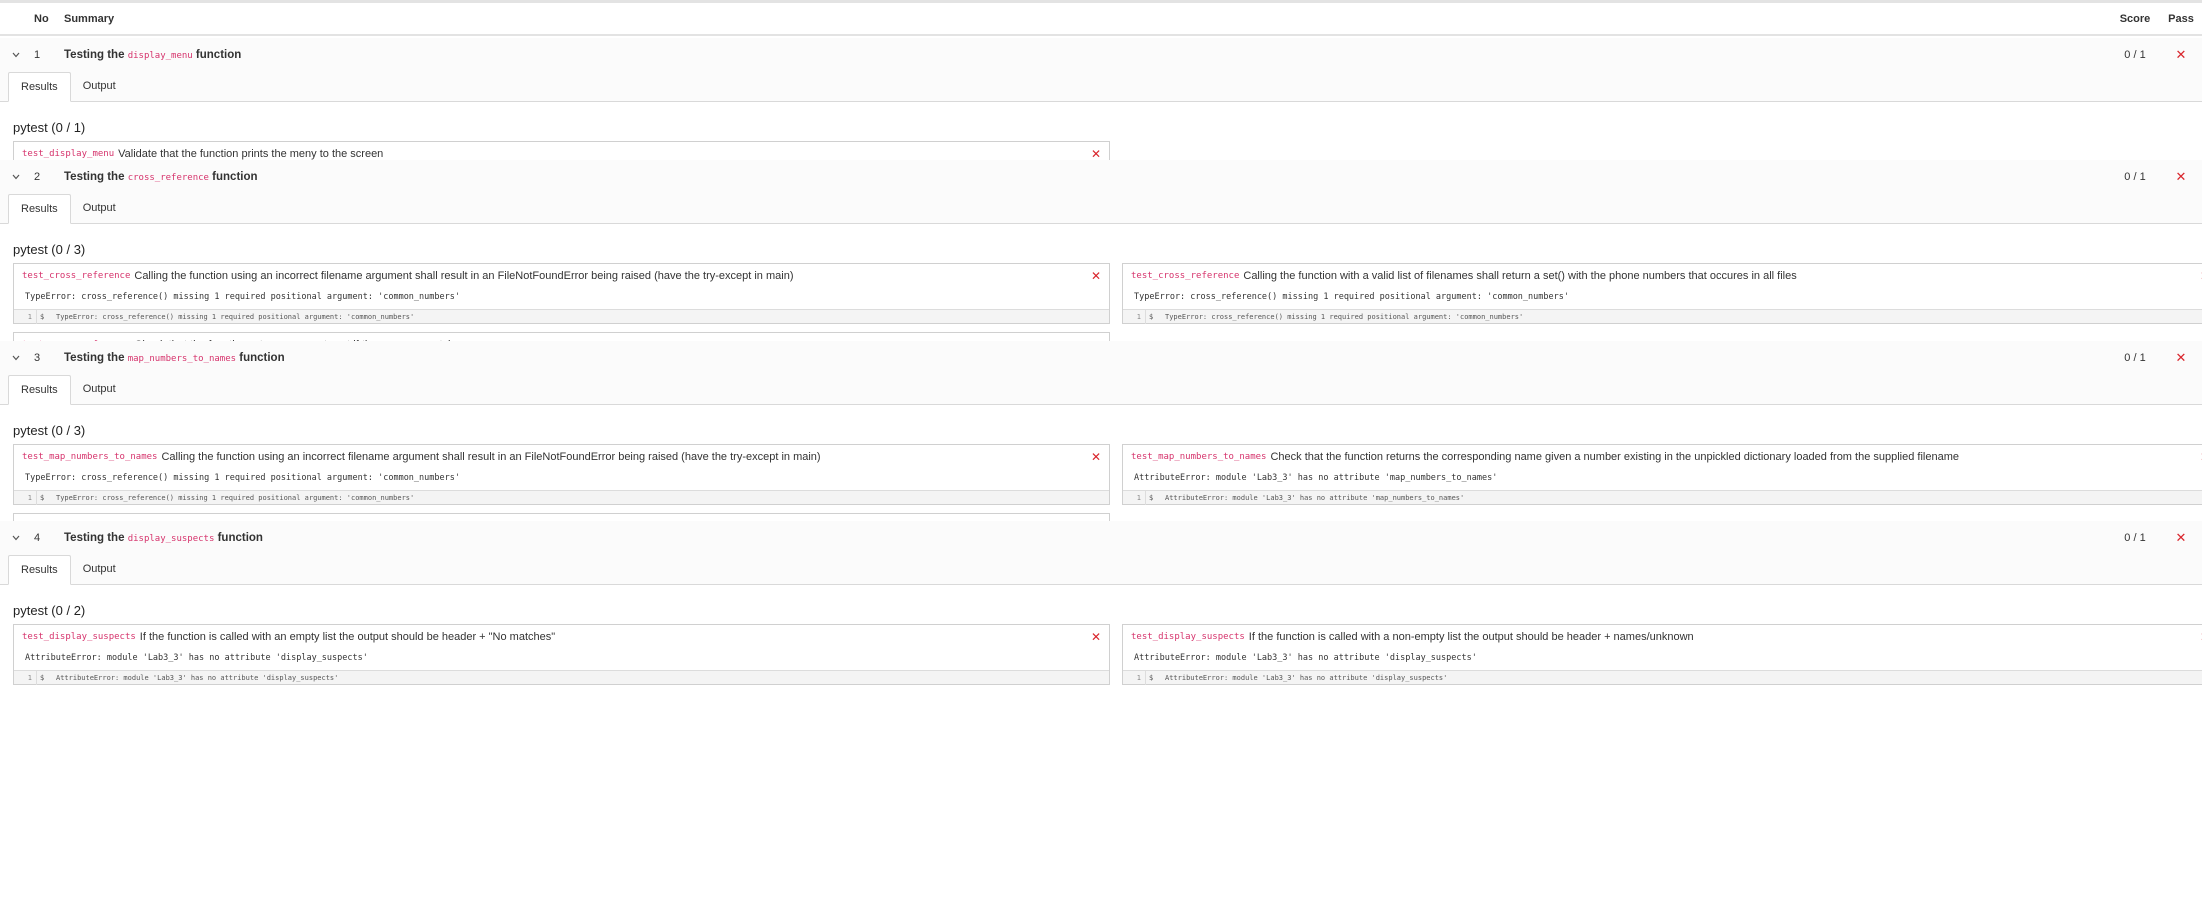 Image resolution: width=2202 pixels, height=912 pixels. Describe the element at coordinates (89, 18) in the screenshot. I see `header-summary: Summary` at that location.